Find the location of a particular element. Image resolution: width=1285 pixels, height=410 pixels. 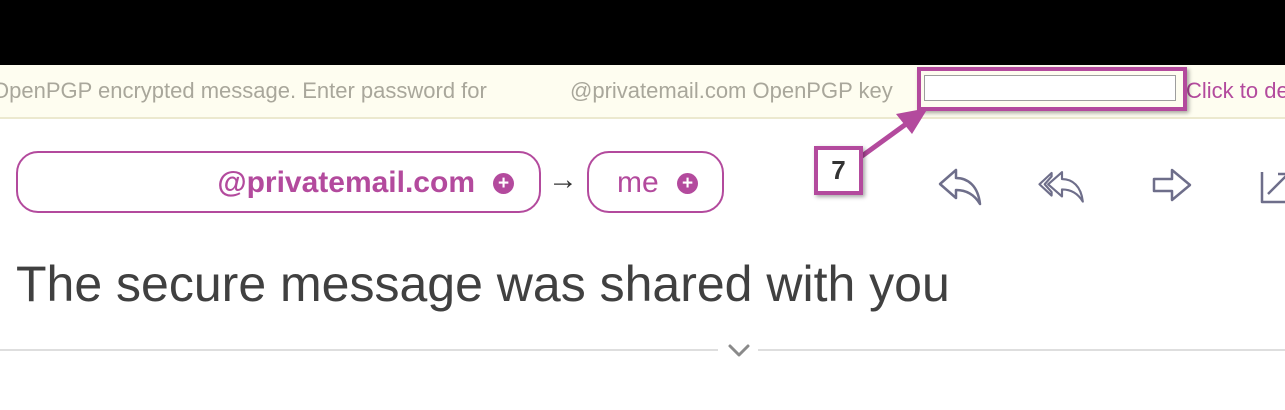

recipient-chip: me + is located at coordinates (655, 182).